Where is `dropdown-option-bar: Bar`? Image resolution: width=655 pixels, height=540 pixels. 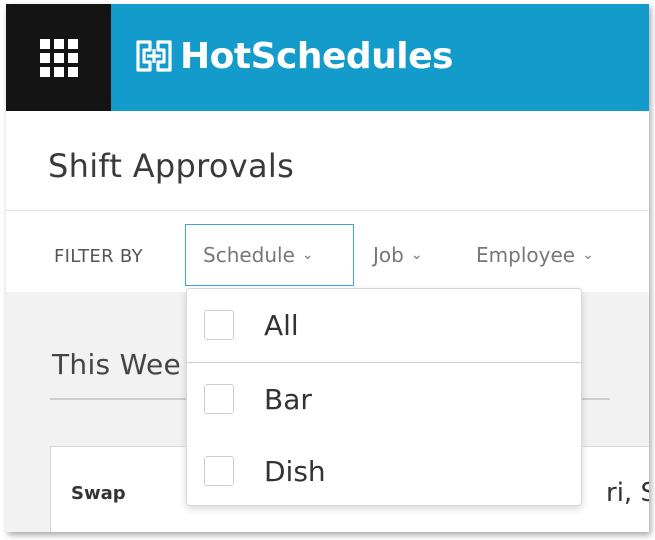
dropdown-option-bar: Bar is located at coordinates (384, 399).